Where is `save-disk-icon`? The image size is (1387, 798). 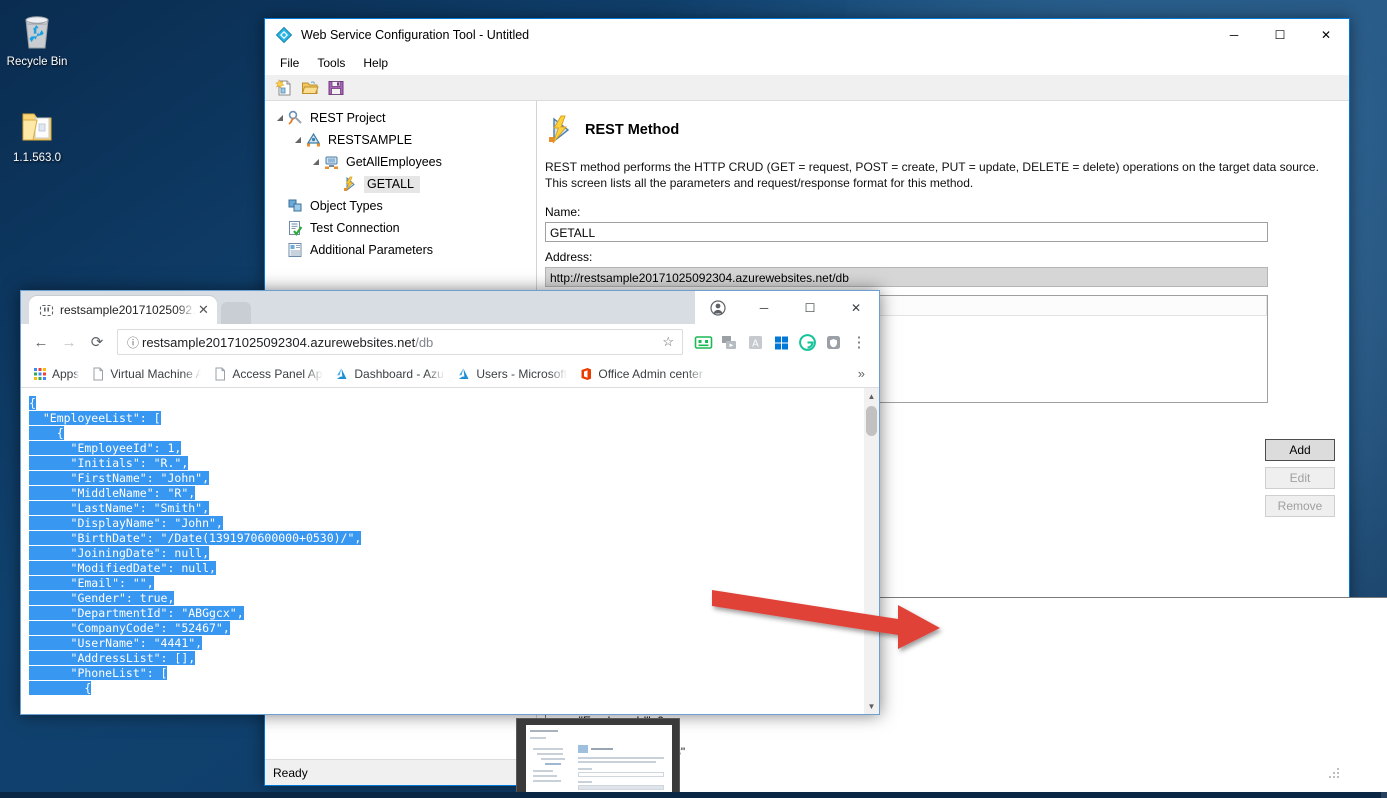
save-disk-icon is located at coordinates (336, 88).